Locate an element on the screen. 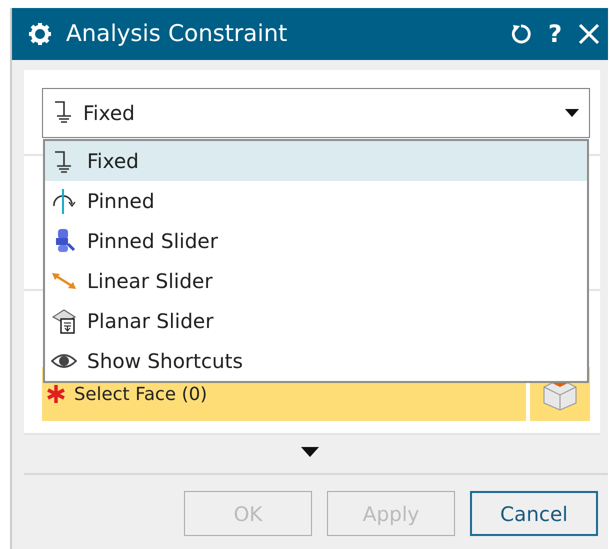  dialog-button: Cancel is located at coordinates (534, 513).